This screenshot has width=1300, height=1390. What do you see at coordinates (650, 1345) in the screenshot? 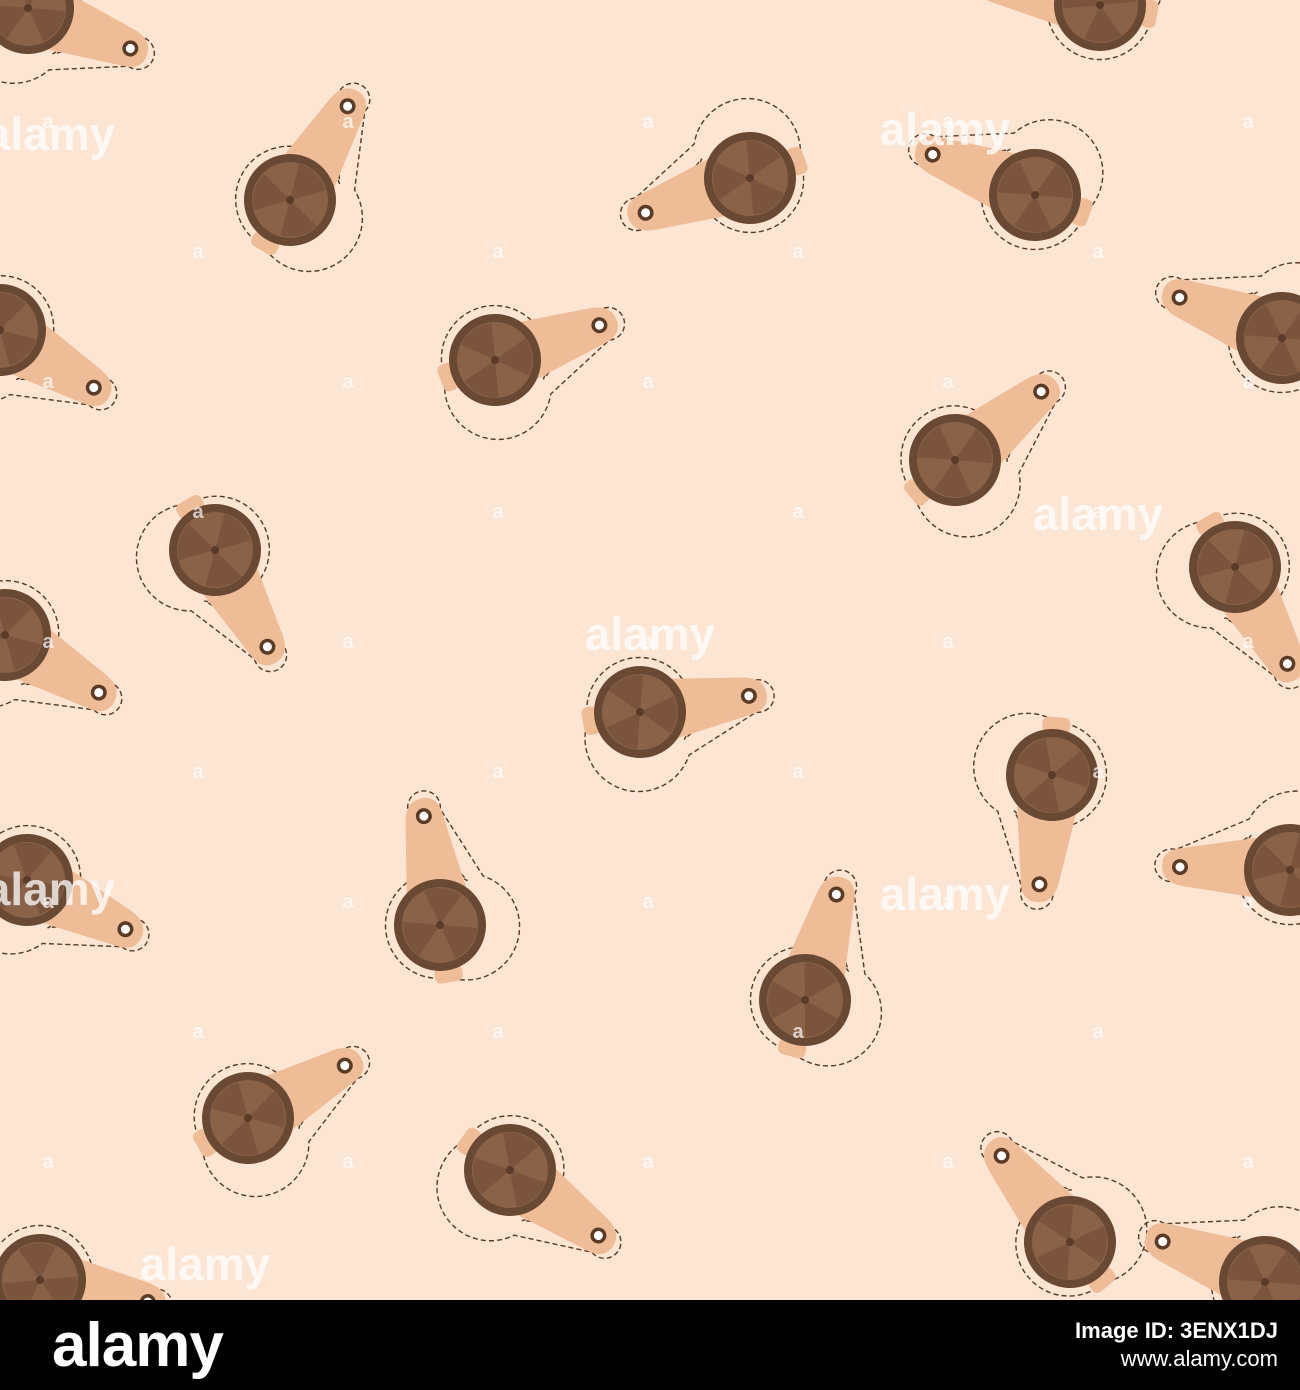
I see `footer-bar: alamy Image ID: 3ENX1DJ www.alamy.com` at bounding box center [650, 1345].